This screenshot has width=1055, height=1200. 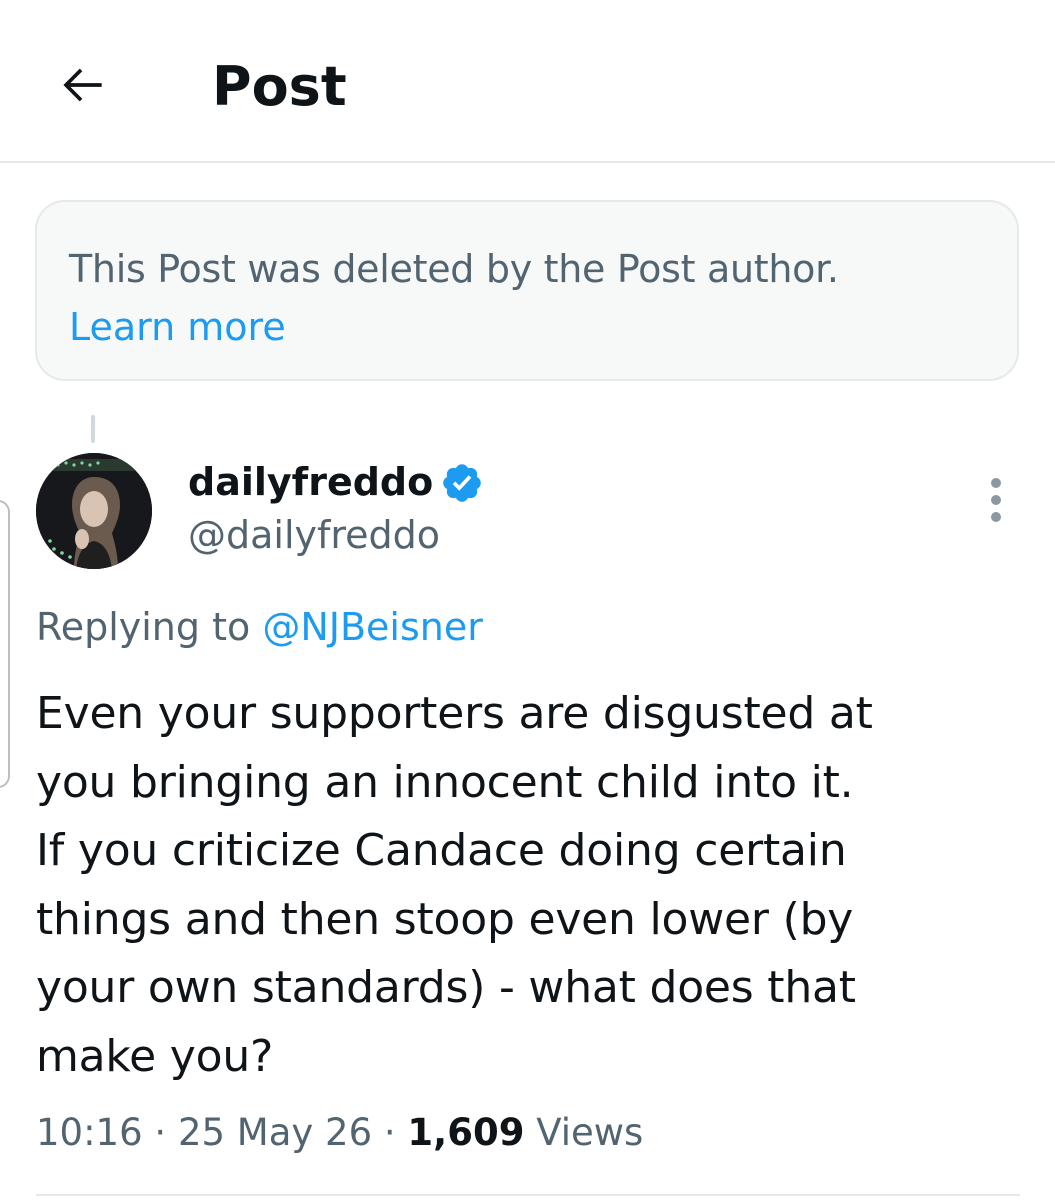 What do you see at coordinates (314, 535) in the screenshot?
I see `author-handle: @dailyfreddo` at bounding box center [314, 535].